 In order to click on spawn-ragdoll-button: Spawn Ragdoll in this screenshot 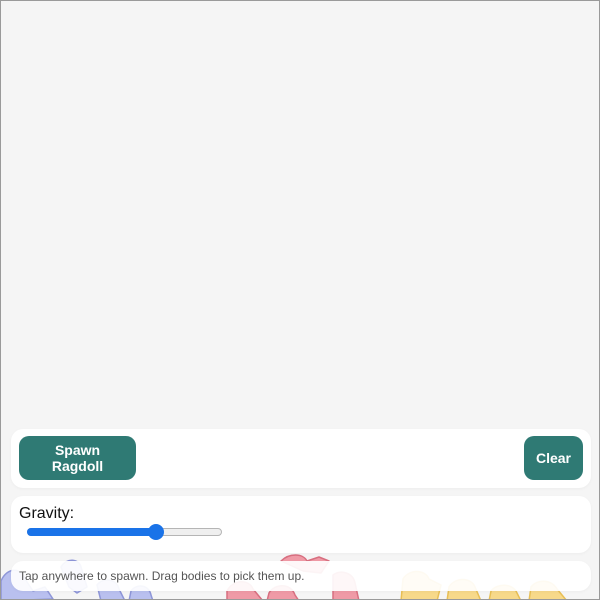, I will do `click(77, 458)`.